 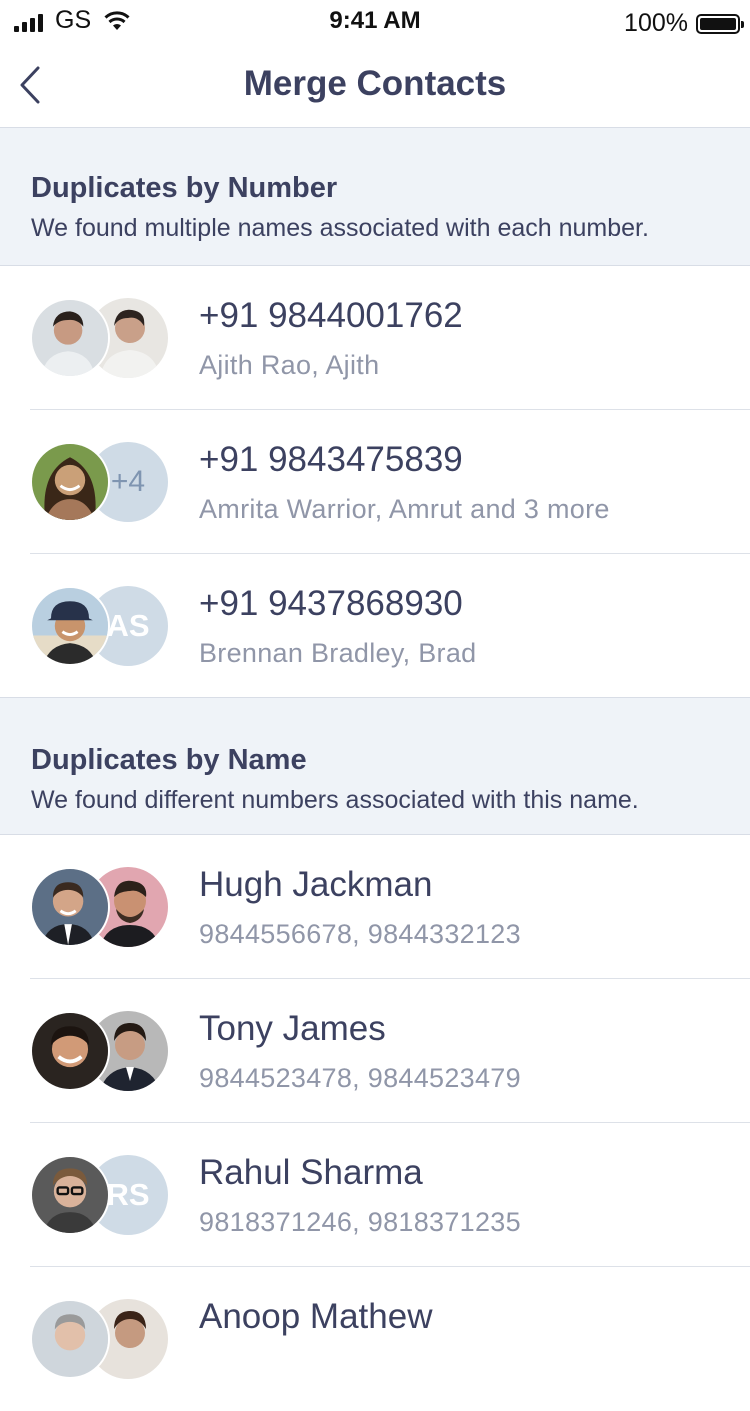 I want to click on battery-percent: 100%, so click(x=656, y=23).